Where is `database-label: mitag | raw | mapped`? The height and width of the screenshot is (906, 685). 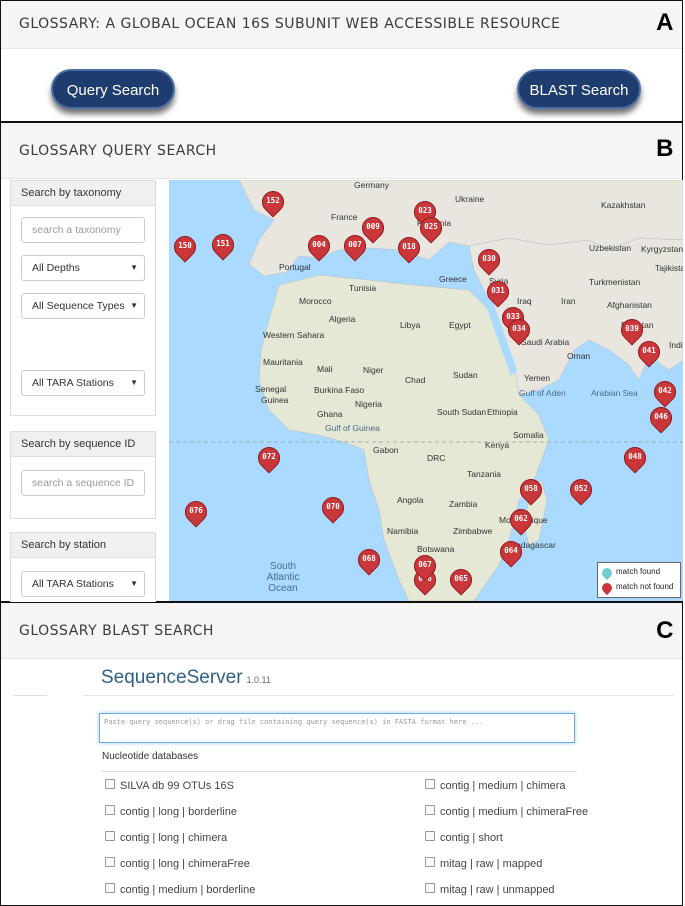
database-label: mitag | raw | mapped is located at coordinates (491, 864).